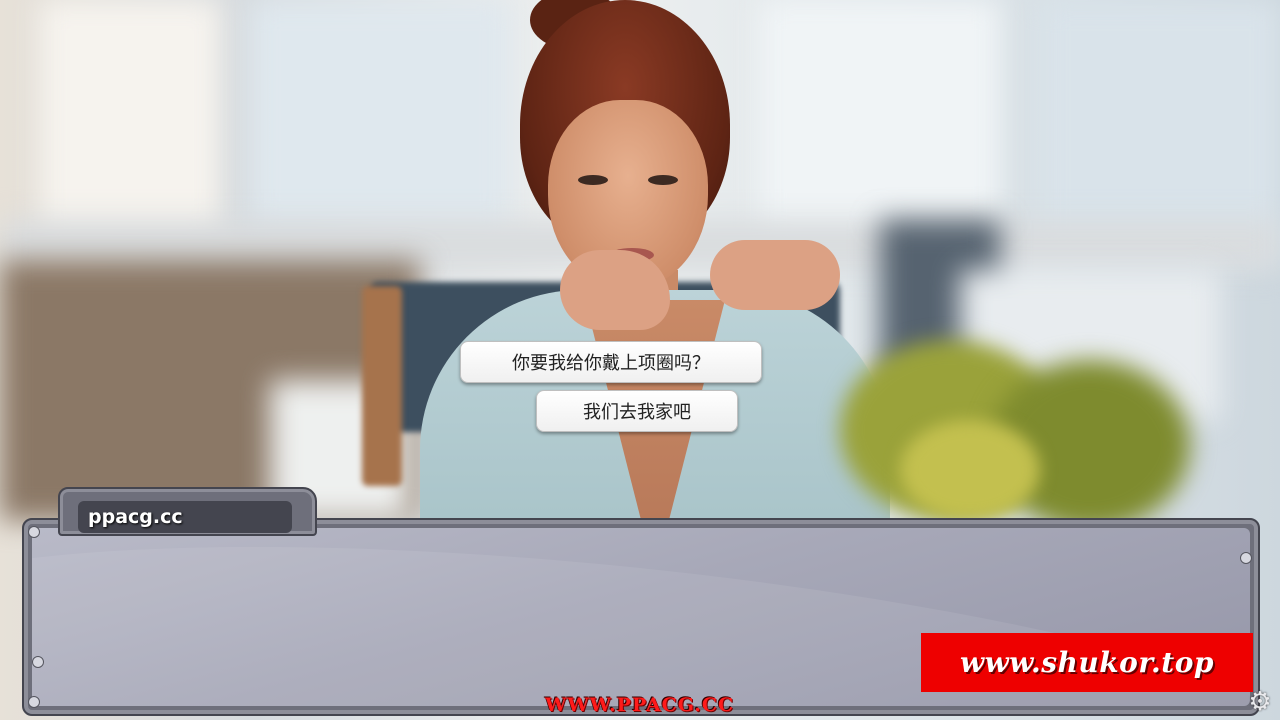 This screenshot has width=1280, height=720. What do you see at coordinates (130, 120) in the screenshot?
I see `background-window` at bounding box center [130, 120].